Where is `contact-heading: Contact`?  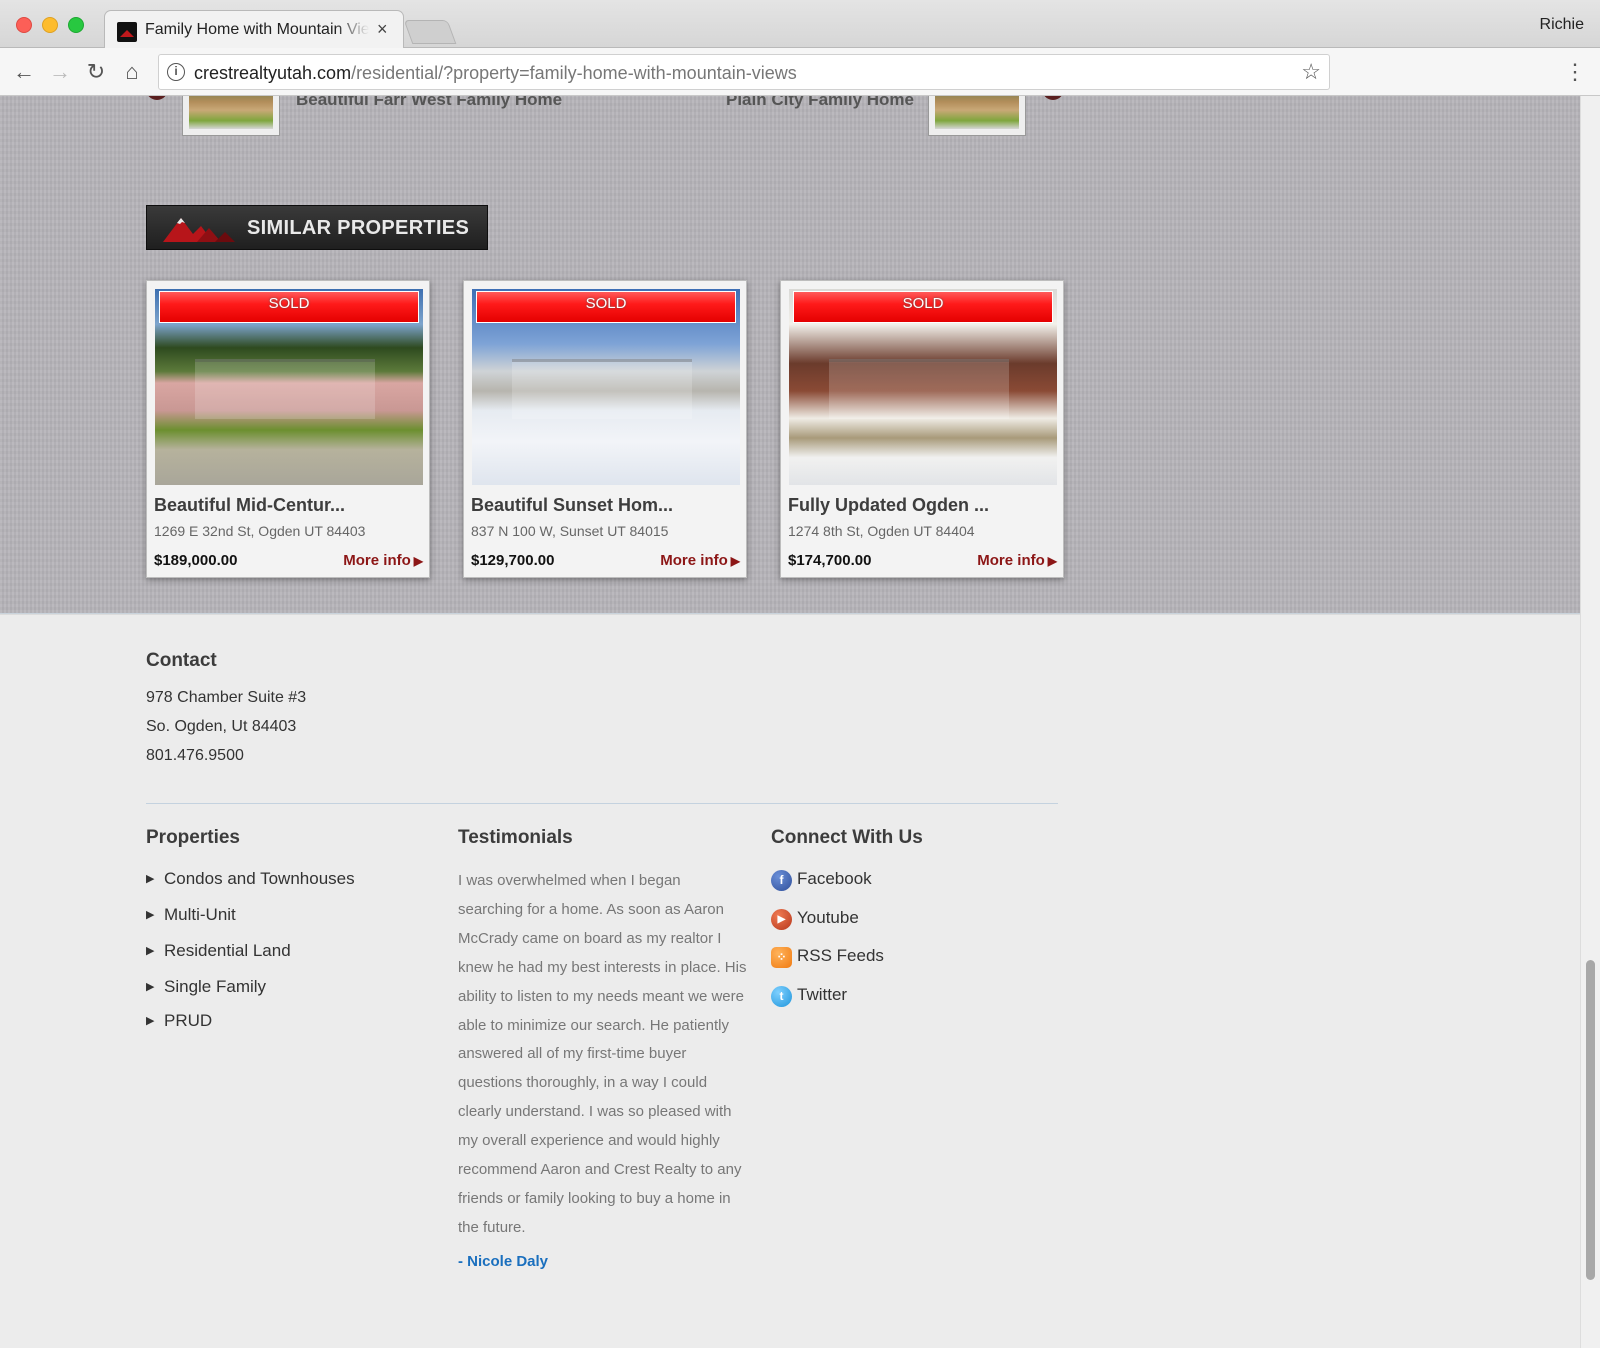
contact-heading: Contact is located at coordinates (181, 660).